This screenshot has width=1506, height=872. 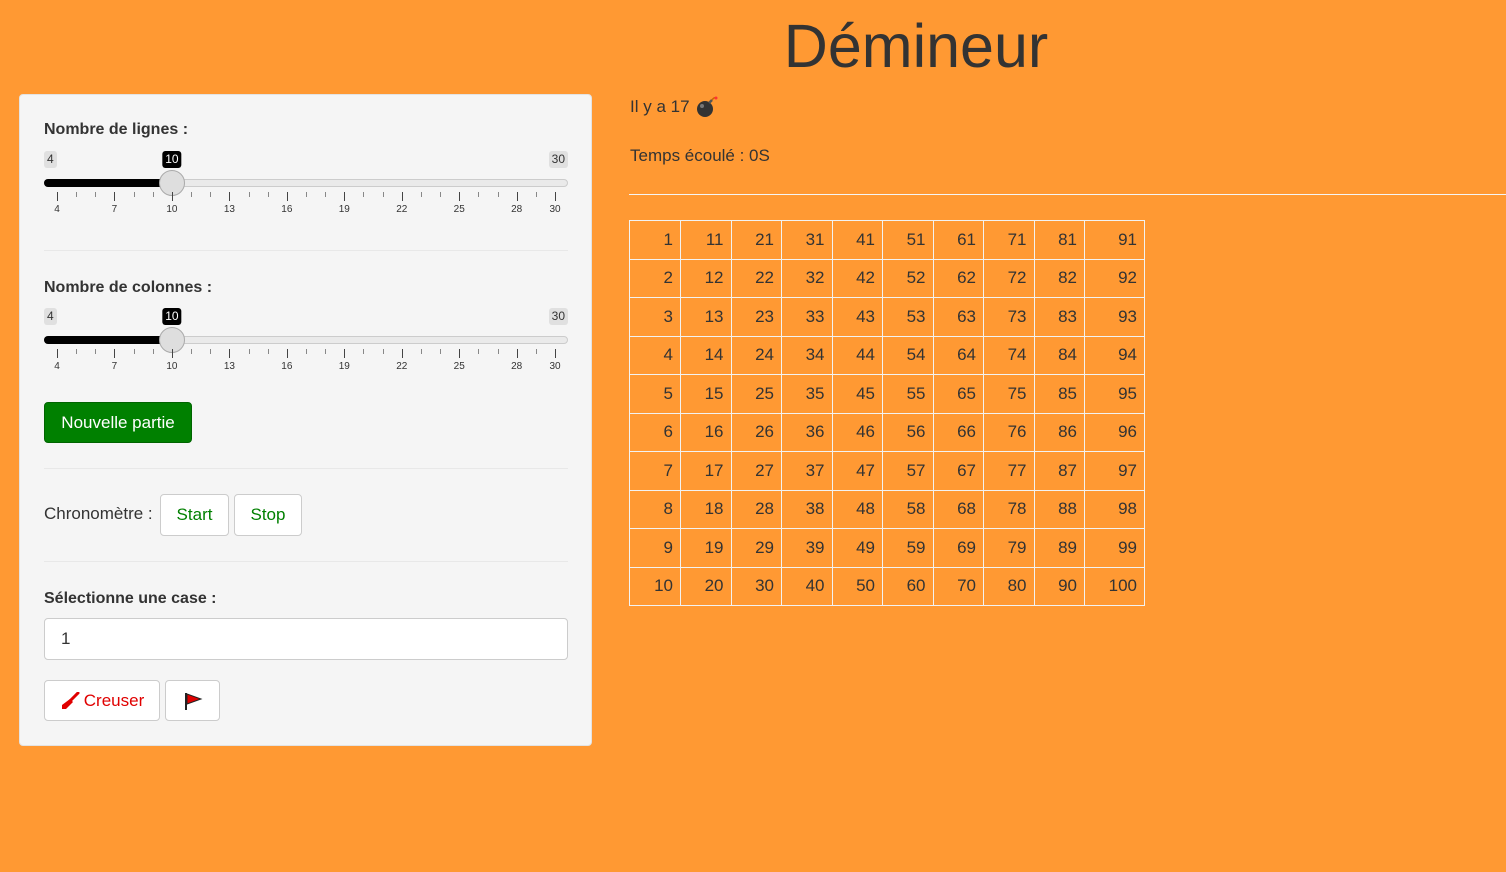 I want to click on grid-cell: 57, so click(x=908, y=471).